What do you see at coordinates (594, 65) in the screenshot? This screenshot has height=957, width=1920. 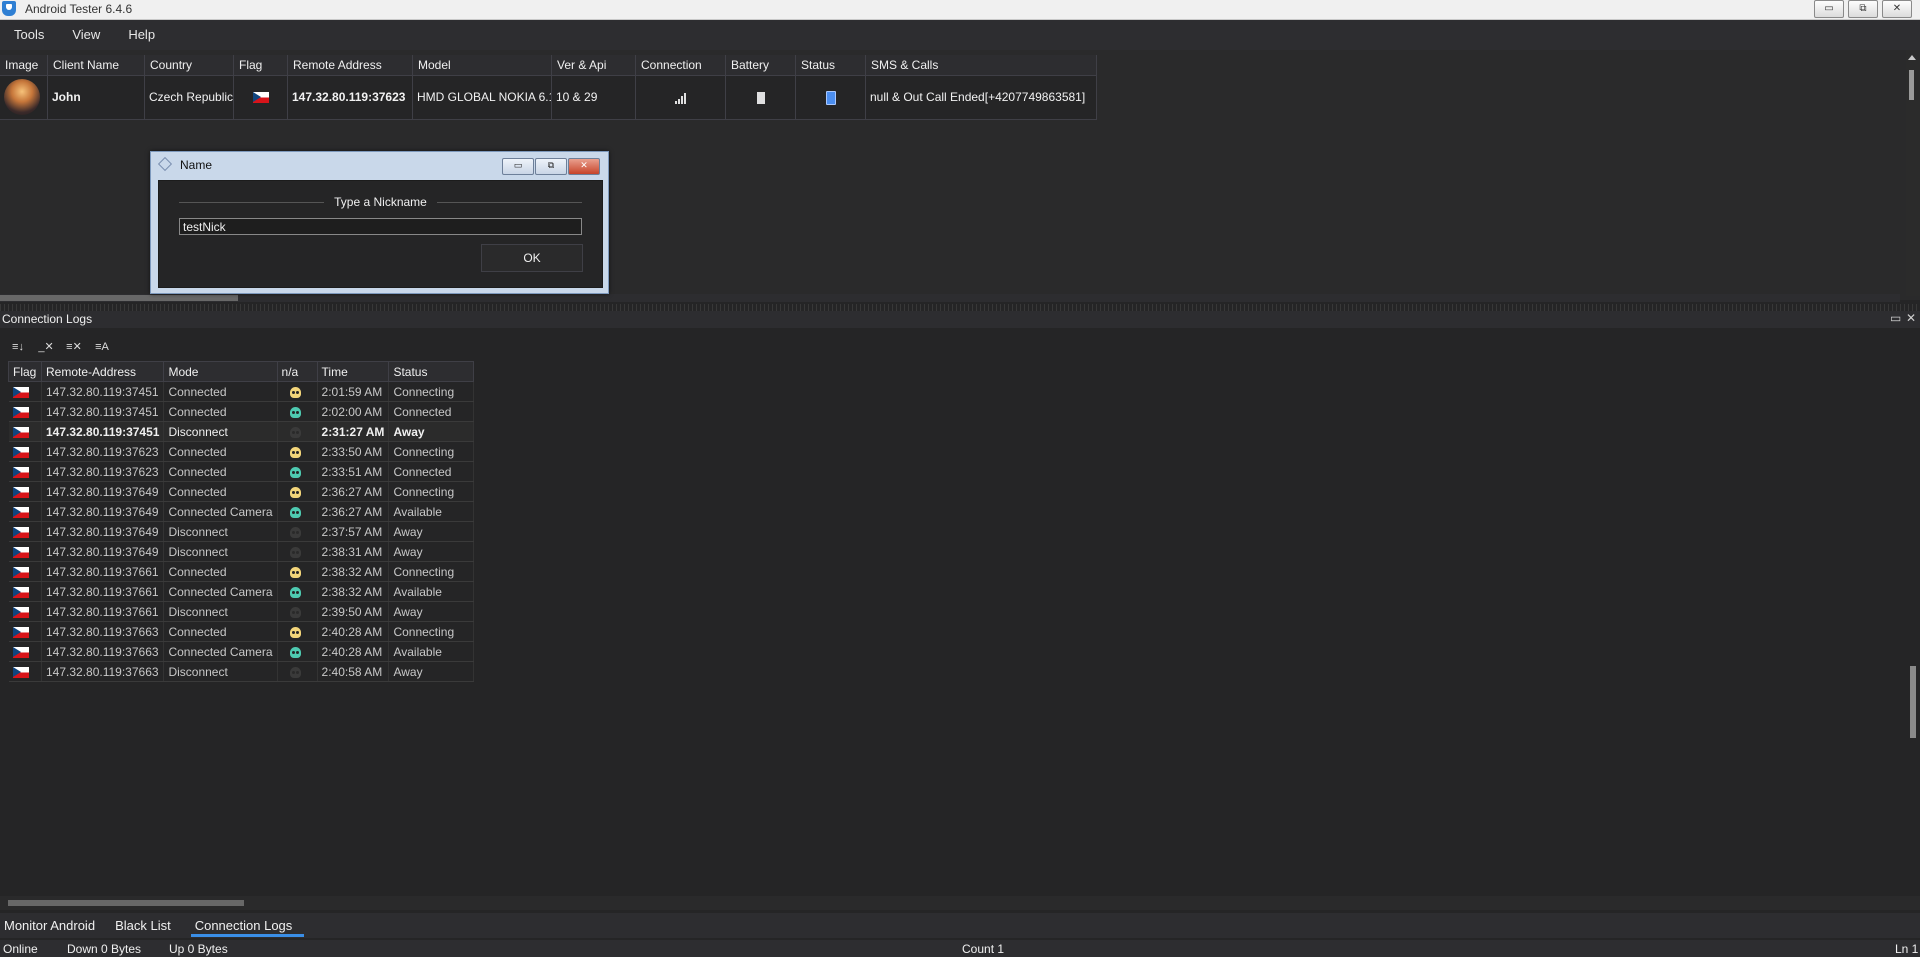 I see `col-ver-api: Ver & Api` at bounding box center [594, 65].